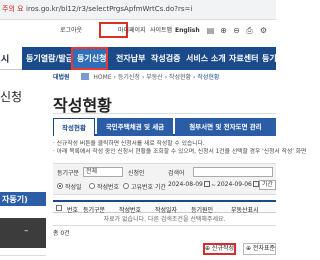 The image size is (320, 260). Describe the element at coordinates (11, 58) in the screenshot. I see `nav-left-fragment: 시` at that location.